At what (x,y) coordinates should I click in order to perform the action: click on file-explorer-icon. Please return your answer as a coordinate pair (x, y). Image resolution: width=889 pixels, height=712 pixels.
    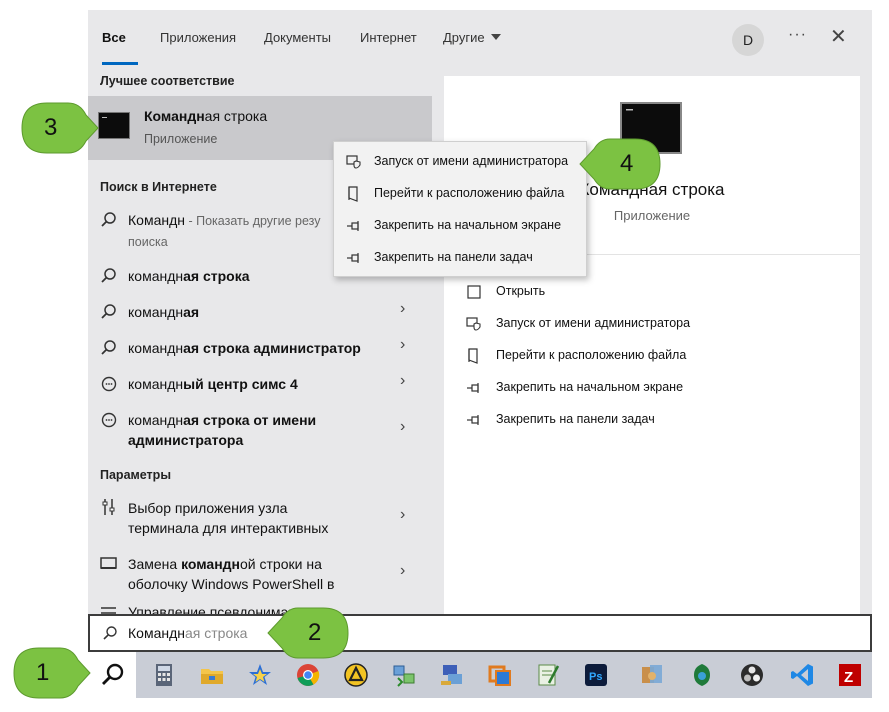
    Looking at the image, I should click on (212, 675).